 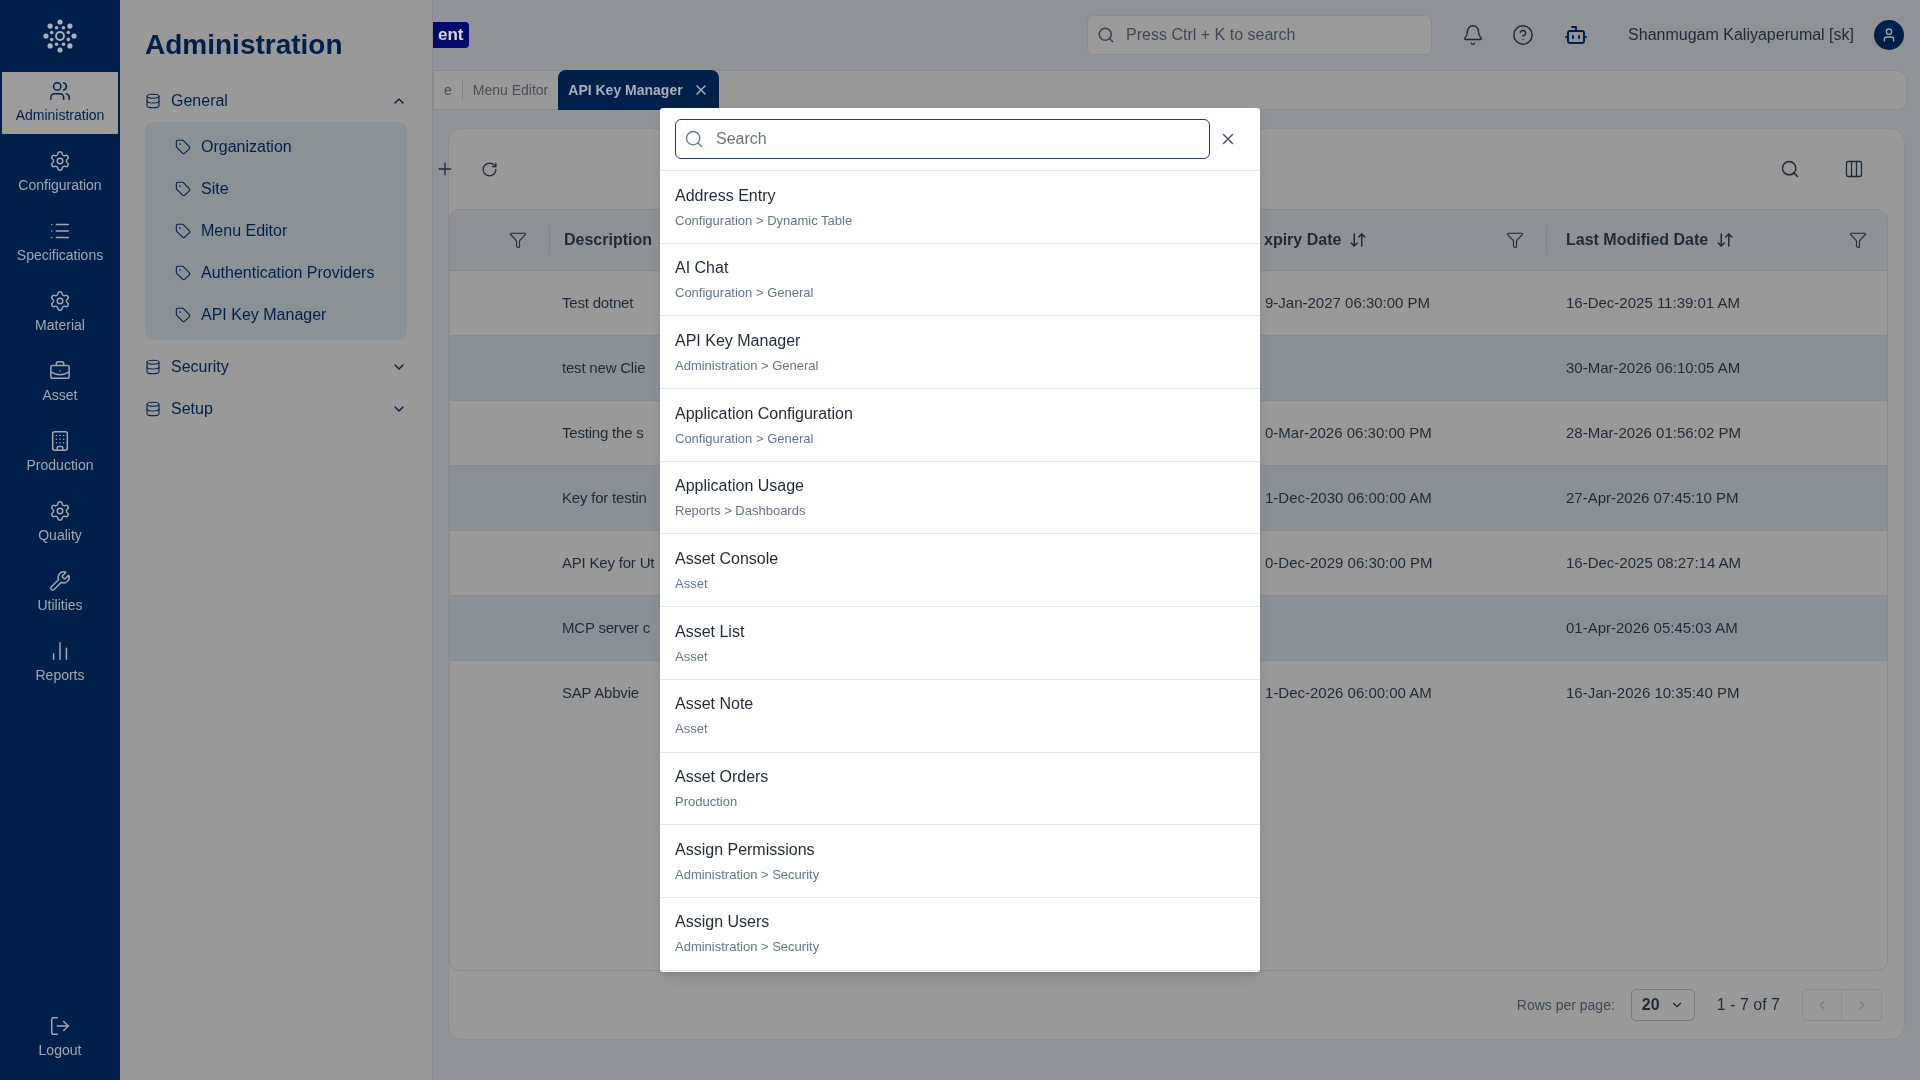 I want to click on table-cell-text: 01-Apr-2026 05:45:03 AM, so click(x=1652, y=627).